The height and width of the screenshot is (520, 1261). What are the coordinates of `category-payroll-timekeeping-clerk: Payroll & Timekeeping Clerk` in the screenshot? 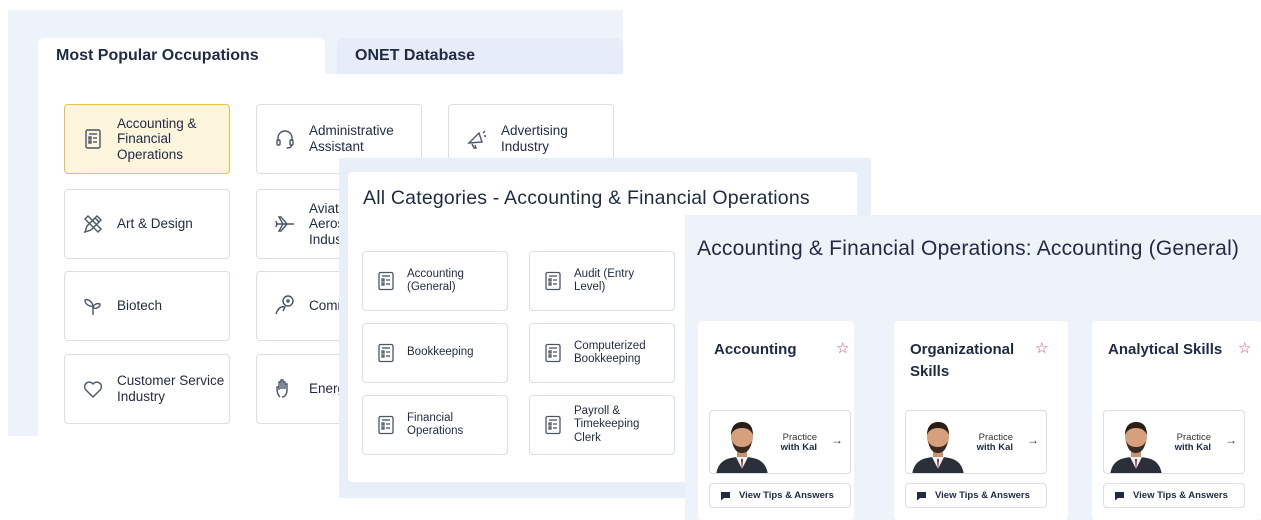 It's located at (602, 425).